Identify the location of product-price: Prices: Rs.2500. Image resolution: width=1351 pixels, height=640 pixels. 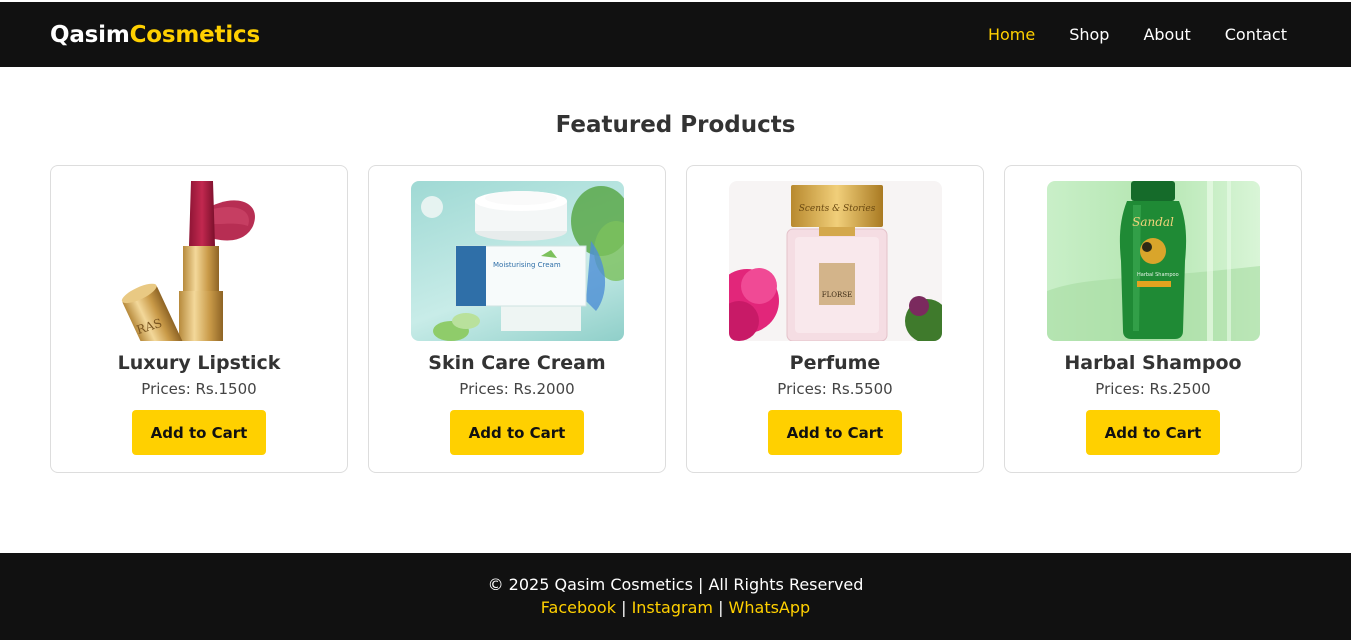
(1153, 389).